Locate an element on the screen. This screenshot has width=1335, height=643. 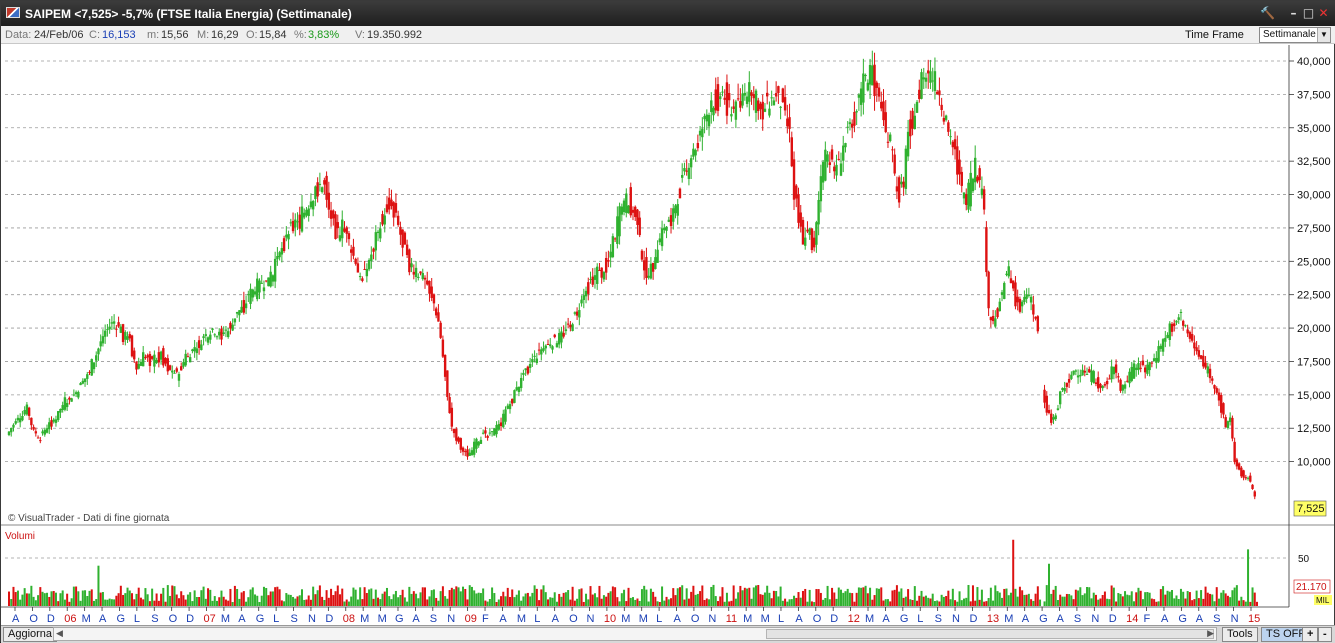
refresh-button: Aggiorna is located at coordinates (30, 634).